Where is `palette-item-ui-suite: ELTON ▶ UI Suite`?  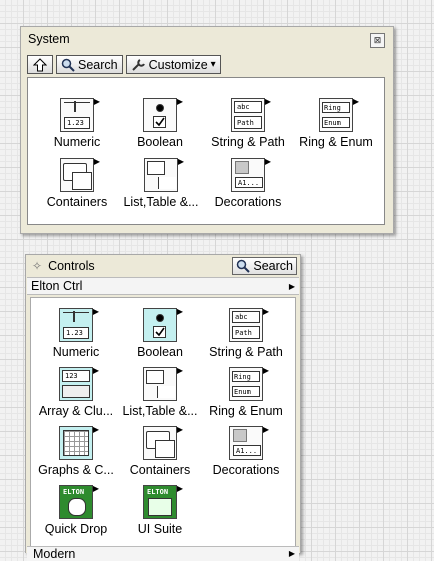
palette-item-ui-suite: ELTON ▶ UI Suite is located at coordinates (160, 511).